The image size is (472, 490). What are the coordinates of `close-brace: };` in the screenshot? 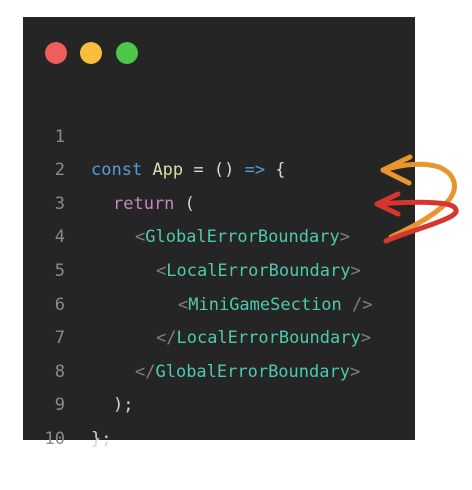 It's located at (101, 438).